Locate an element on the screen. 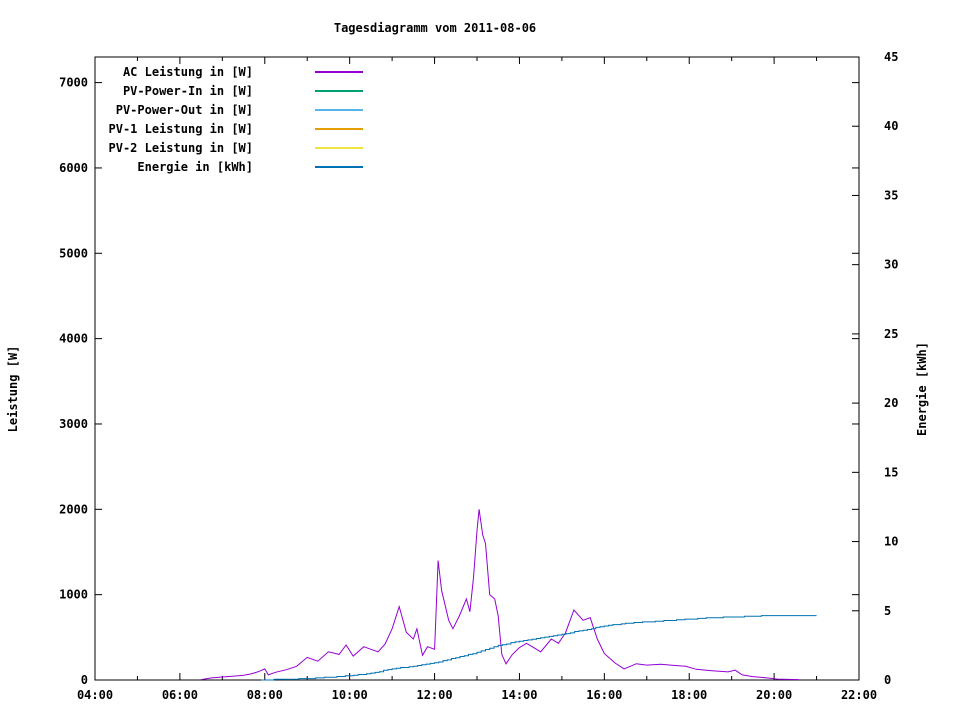 The width and height of the screenshot is (960, 720). y-tick-label: 7000 is located at coordinates (73, 83).